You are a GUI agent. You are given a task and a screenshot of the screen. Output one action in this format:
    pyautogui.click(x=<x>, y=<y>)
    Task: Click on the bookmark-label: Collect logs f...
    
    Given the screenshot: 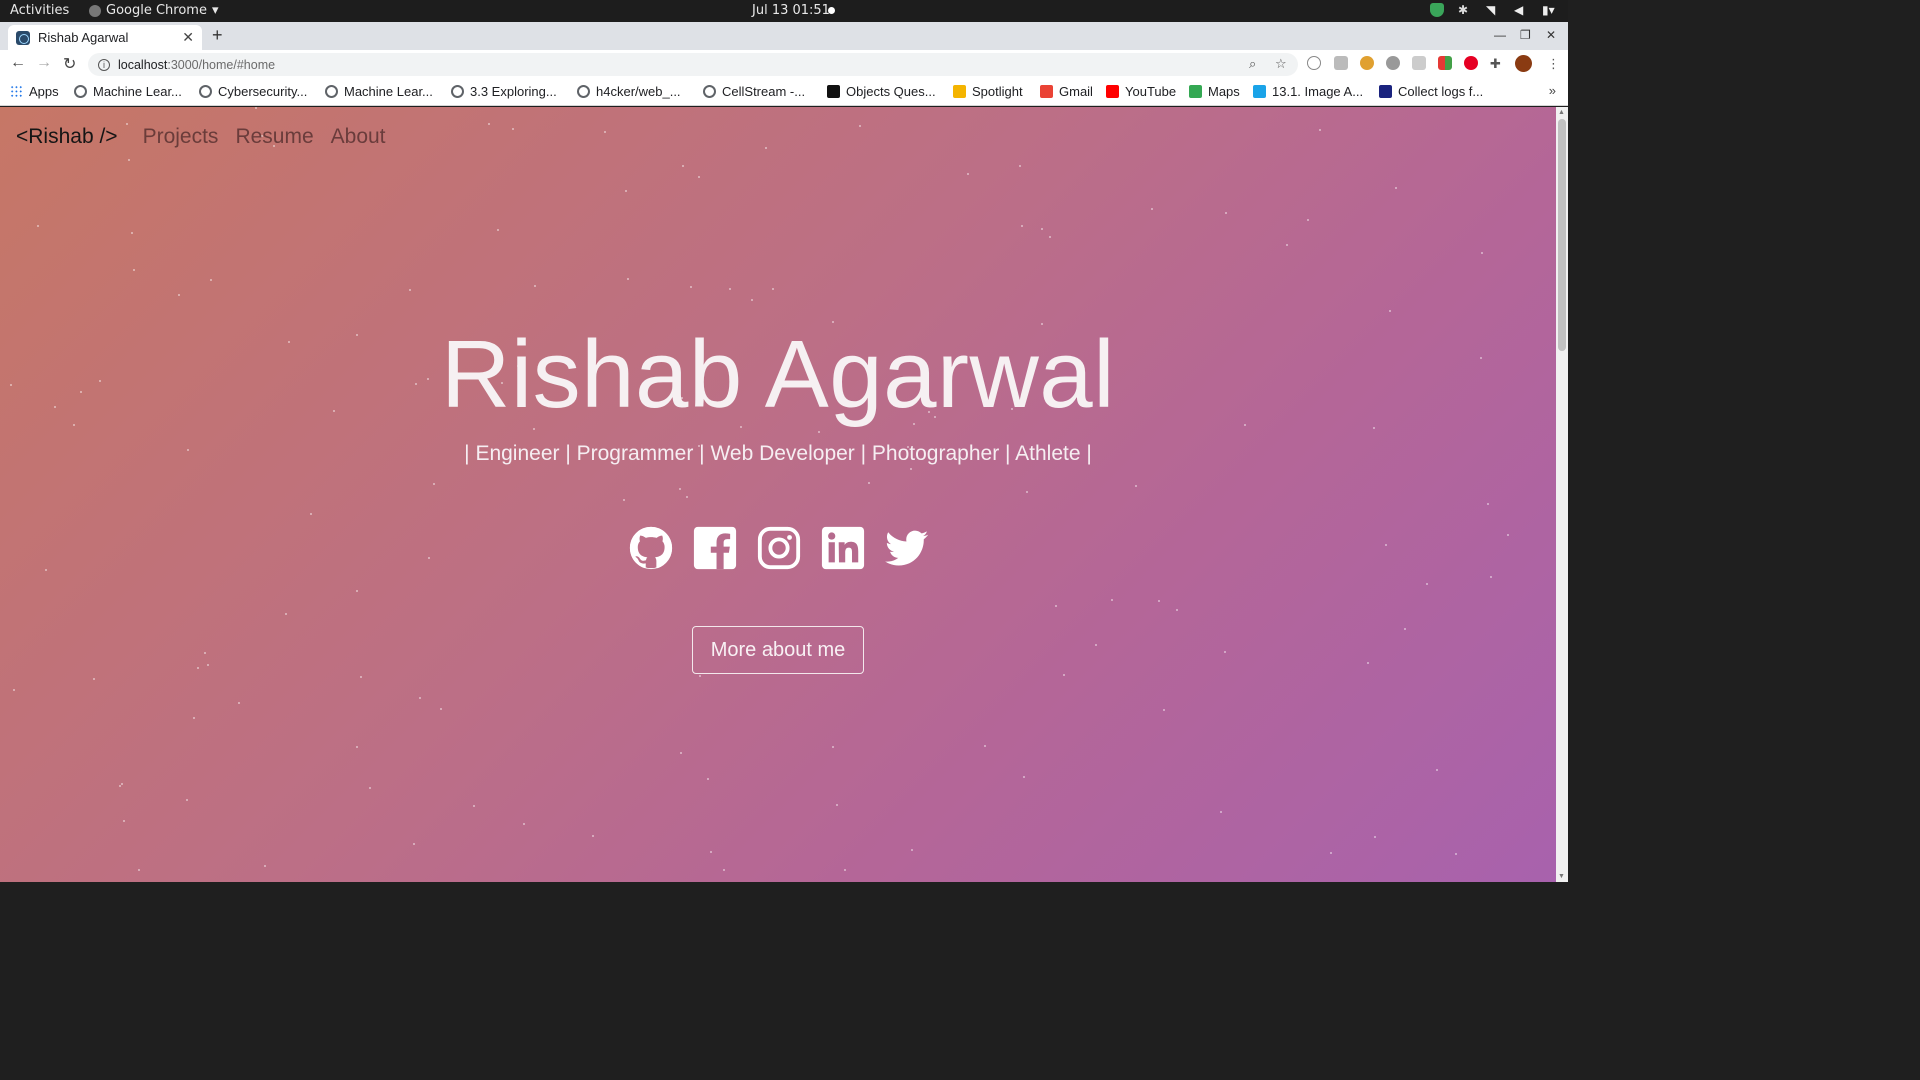 What is the action you would take?
    pyautogui.click(x=1441, y=91)
    